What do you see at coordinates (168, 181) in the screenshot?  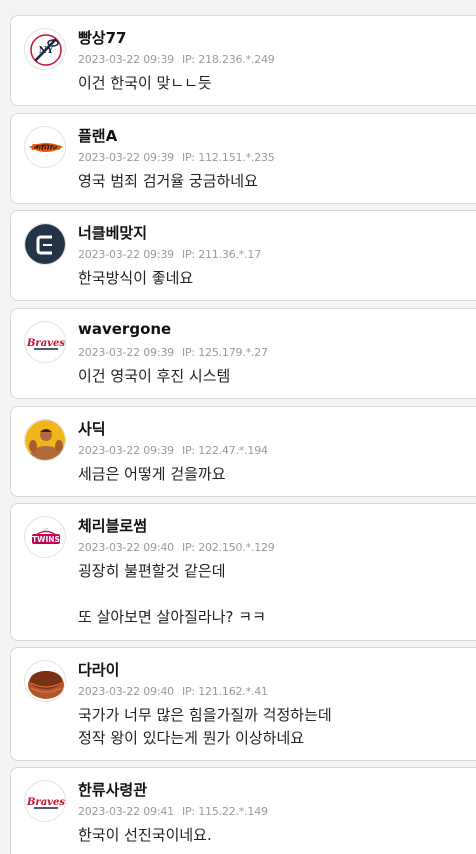 I see `comment-body: 영국 범죄 검거율 궁금하네요` at bounding box center [168, 181].